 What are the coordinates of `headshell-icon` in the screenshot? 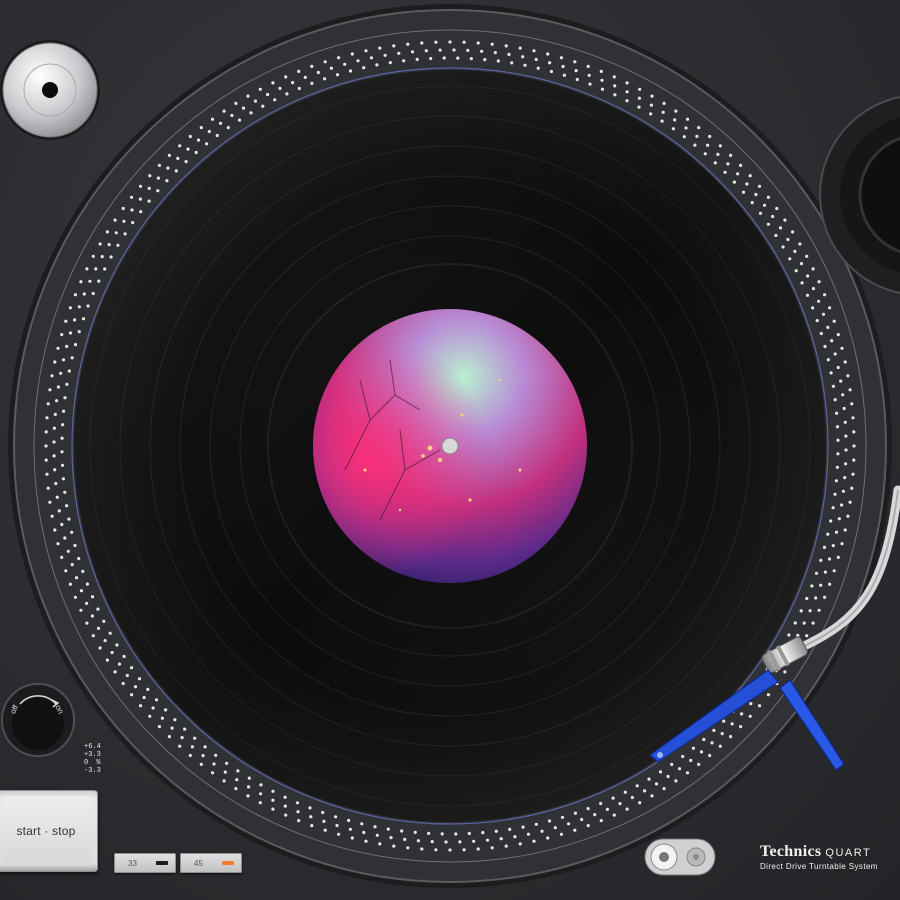 It's located at (747, 720).